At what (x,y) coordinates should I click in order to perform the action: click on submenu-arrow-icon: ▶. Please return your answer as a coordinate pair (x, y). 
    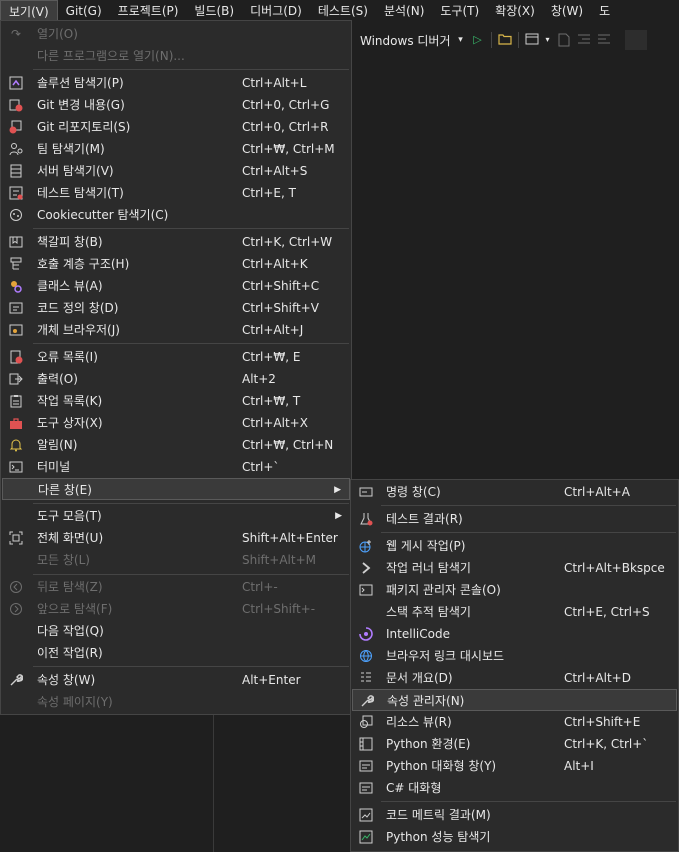
    Looking at the image, I should click on (338, 516).